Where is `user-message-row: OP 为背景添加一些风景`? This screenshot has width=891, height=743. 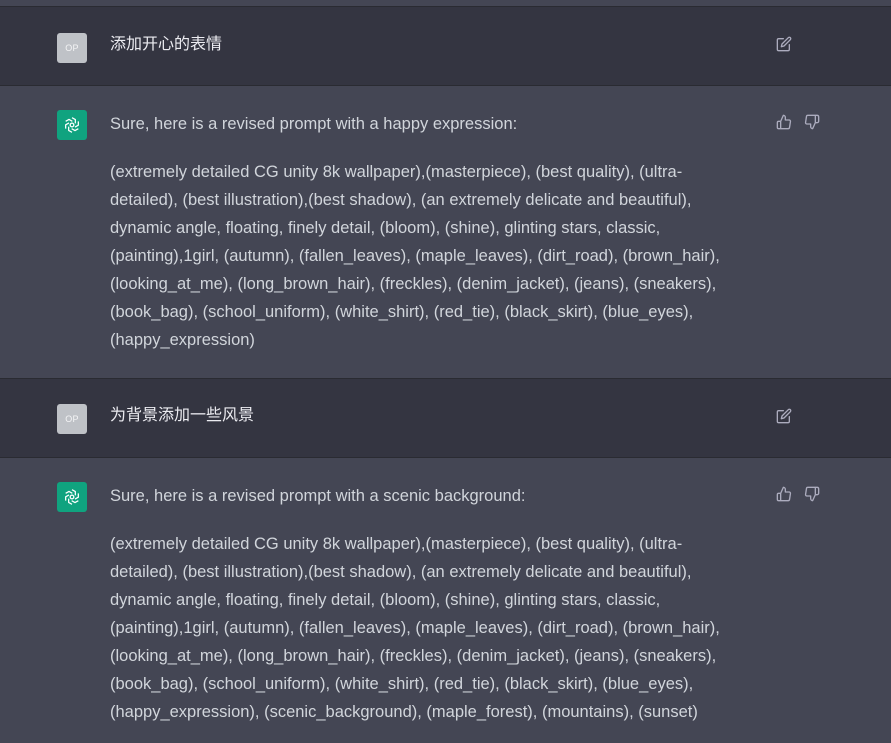 user-message-row: OP 为背景添加一些风景 is located at coordinates (445, 418).